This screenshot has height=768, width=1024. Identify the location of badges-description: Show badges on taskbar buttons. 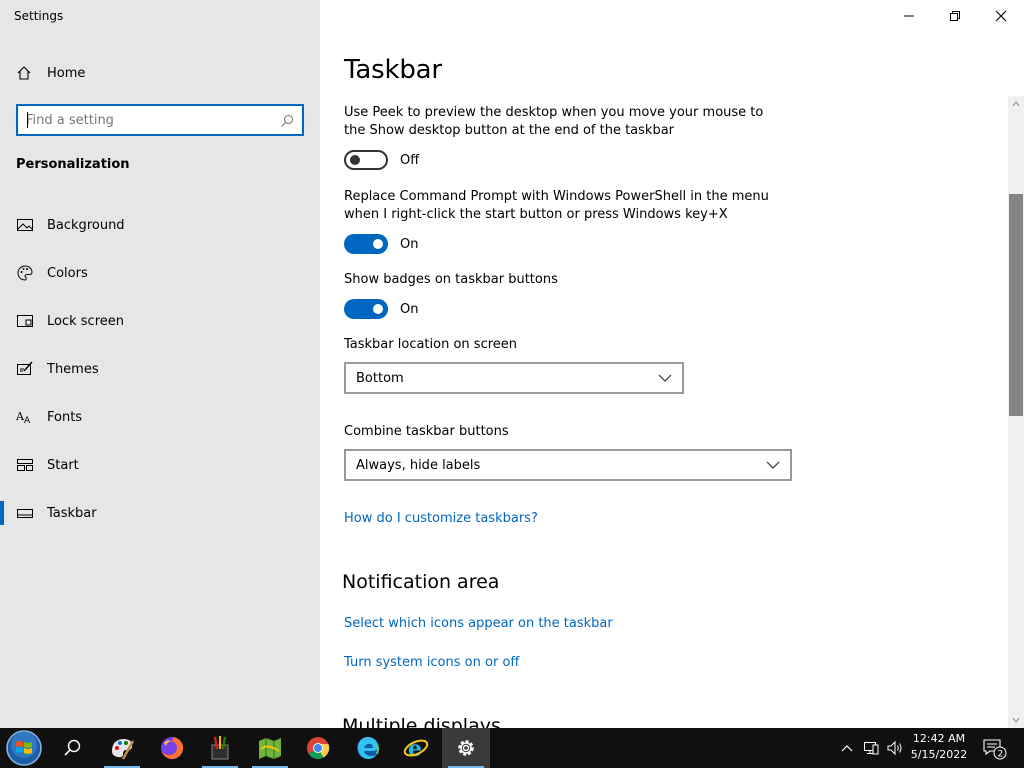
(451, 279).